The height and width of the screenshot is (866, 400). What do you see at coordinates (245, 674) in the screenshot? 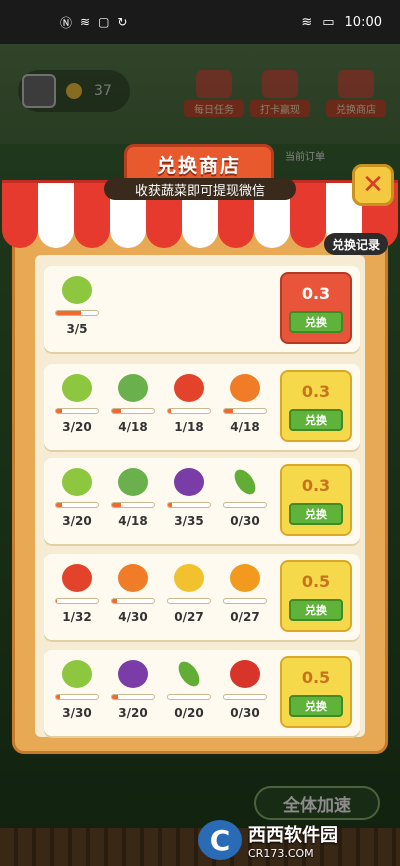
I see `pepper-icon` at bounding box center [245, 674].